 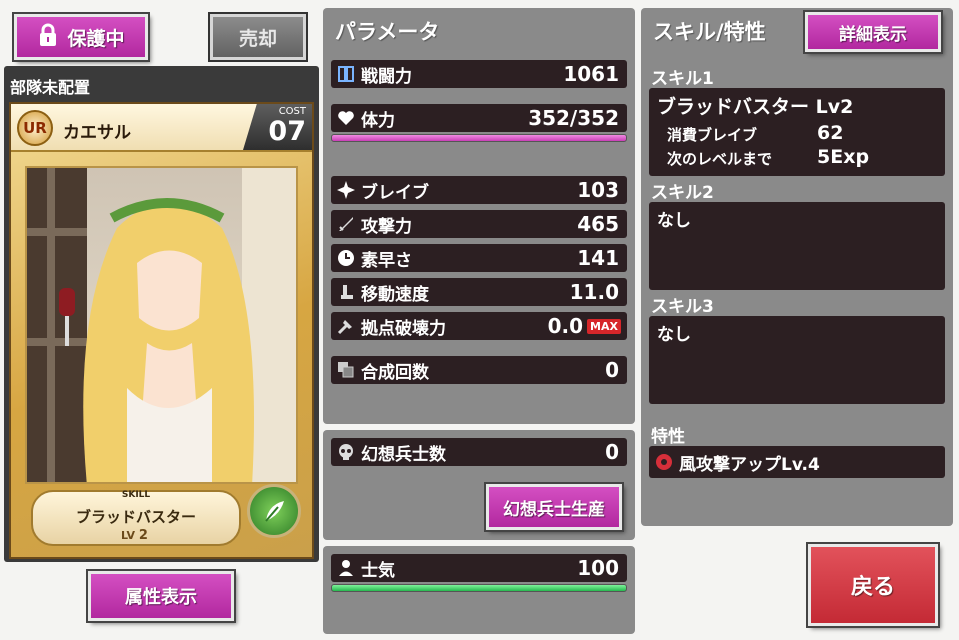 I want to click on morale-bar-fill, so click(x=479, y=588).